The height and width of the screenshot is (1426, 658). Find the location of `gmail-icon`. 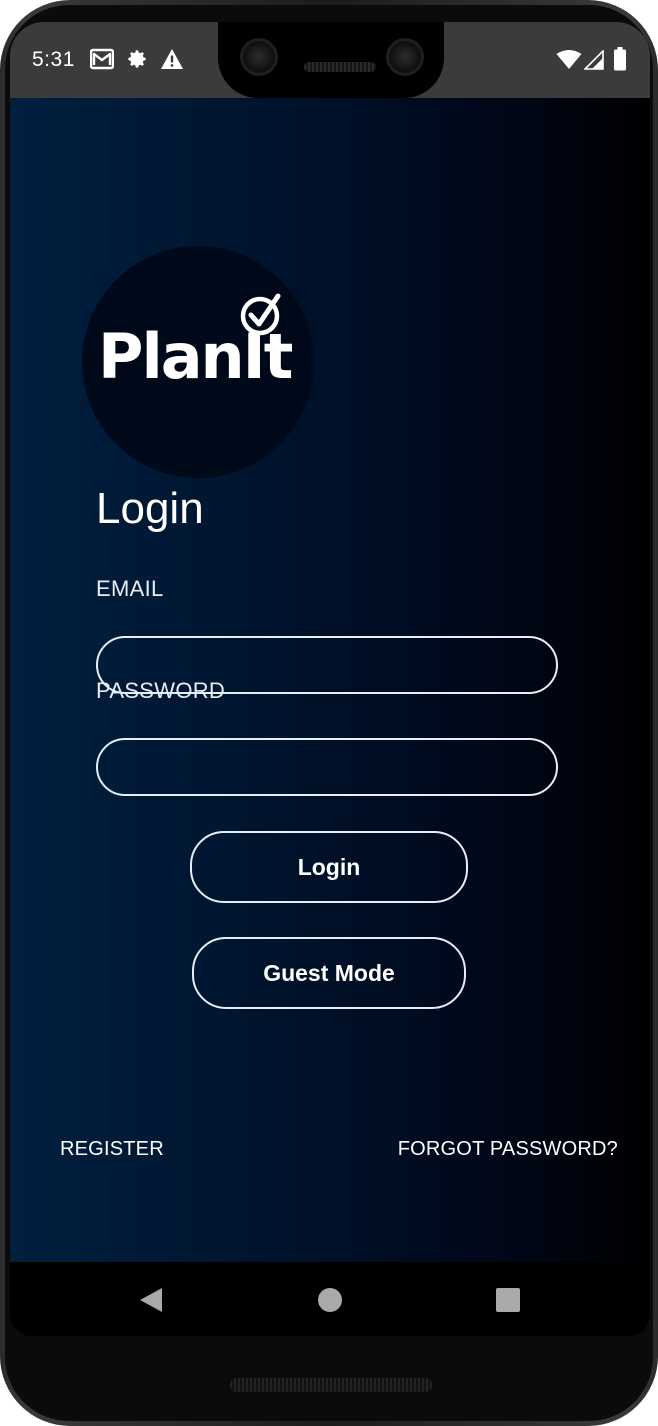

gmail-icon is located at coordinates (102, 59).